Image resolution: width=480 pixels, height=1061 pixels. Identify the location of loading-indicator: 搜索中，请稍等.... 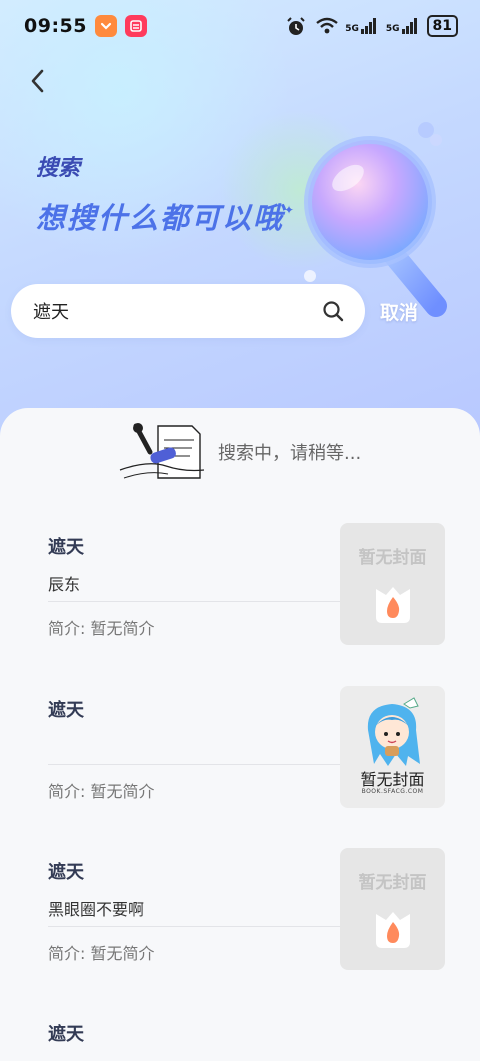
(239, 452).